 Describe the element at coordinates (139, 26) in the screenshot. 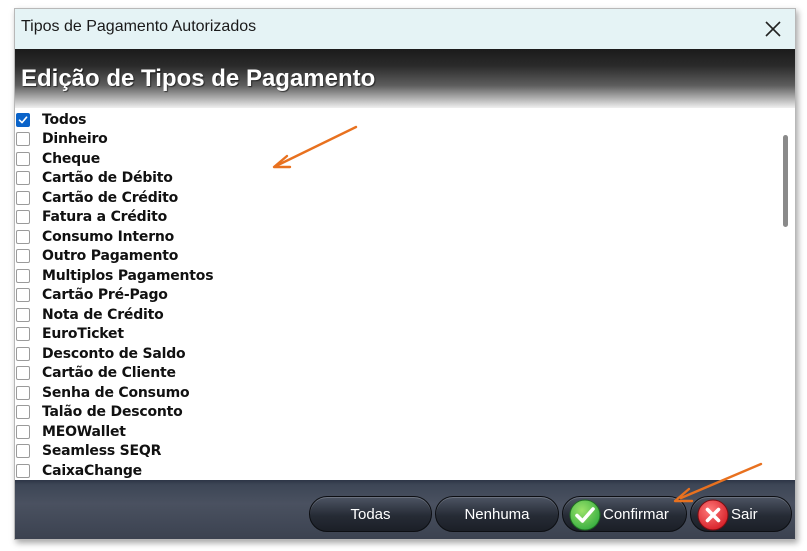

I see `dialog-title: Tipos de Pagamento Autorizados` at that location.